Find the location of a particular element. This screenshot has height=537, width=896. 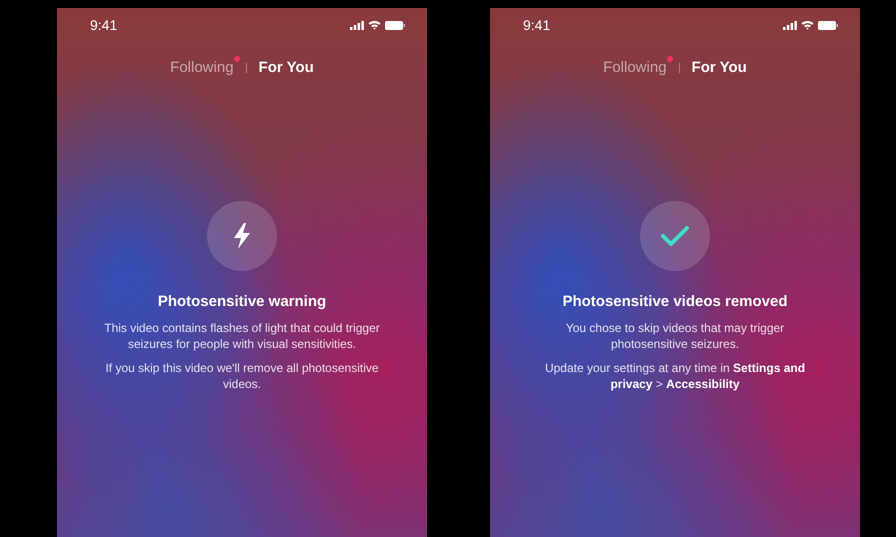

dialog-title: Photosensitive videos removed is located at coordinates (675, 301).